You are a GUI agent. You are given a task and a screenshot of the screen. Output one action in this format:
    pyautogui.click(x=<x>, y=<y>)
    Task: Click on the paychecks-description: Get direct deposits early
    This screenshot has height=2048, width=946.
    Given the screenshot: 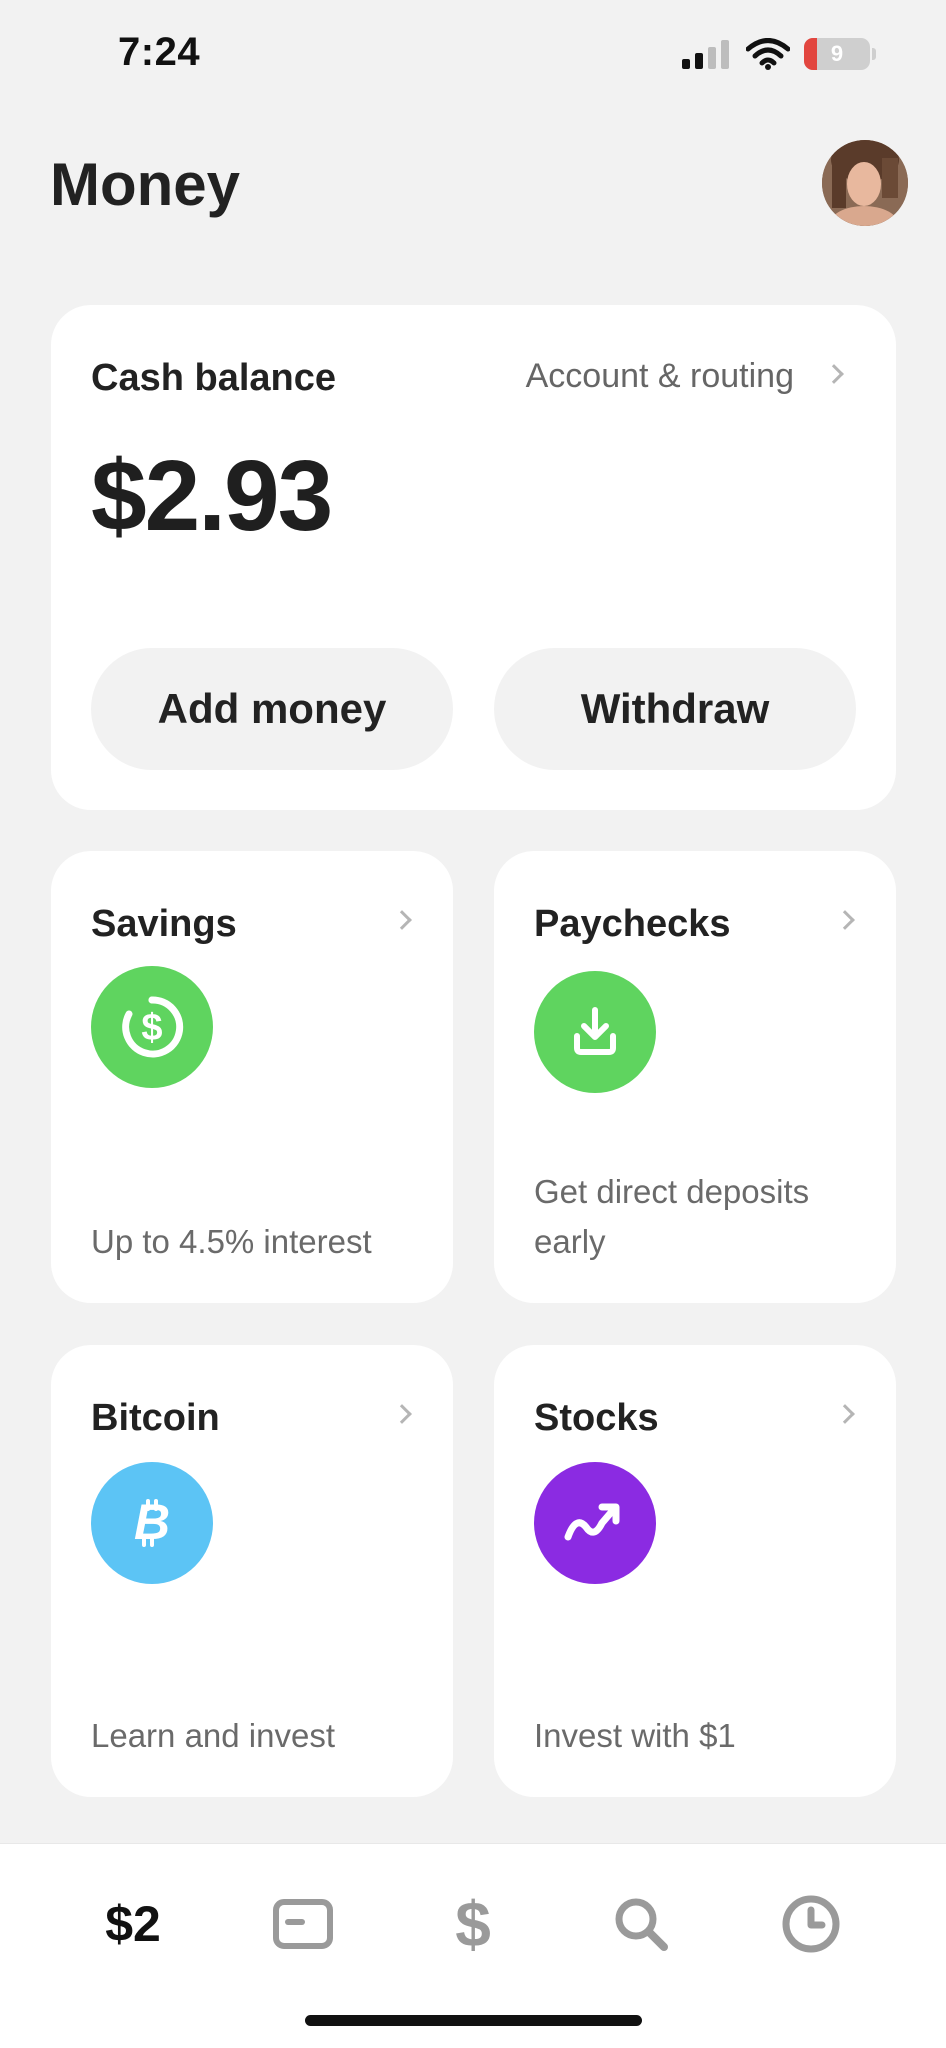 What is the action you would take?
    pyautogui.click(x=672, y=1216)
    